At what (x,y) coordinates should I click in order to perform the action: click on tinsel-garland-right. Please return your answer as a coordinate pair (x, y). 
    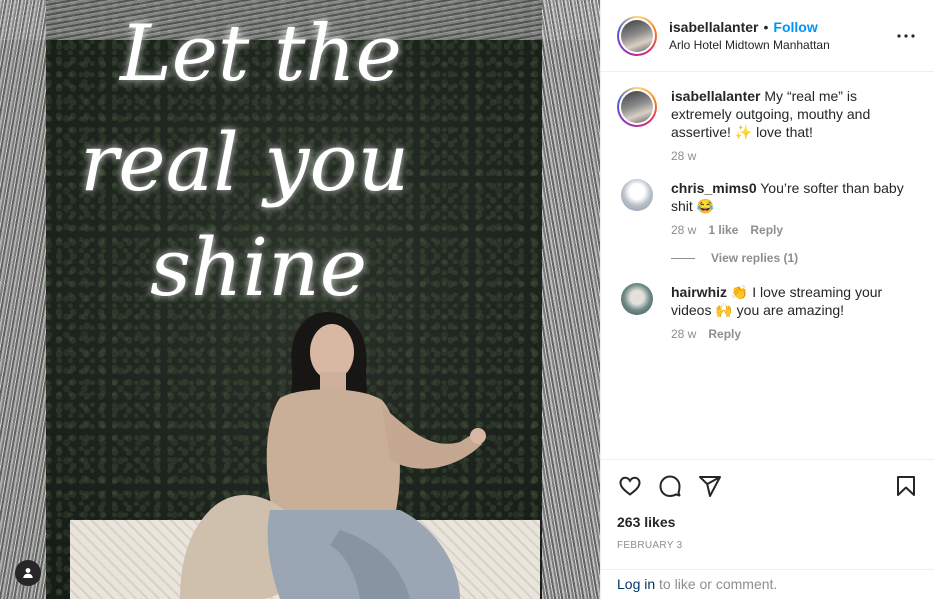
    Looking at the image, I should click on (571, 299).